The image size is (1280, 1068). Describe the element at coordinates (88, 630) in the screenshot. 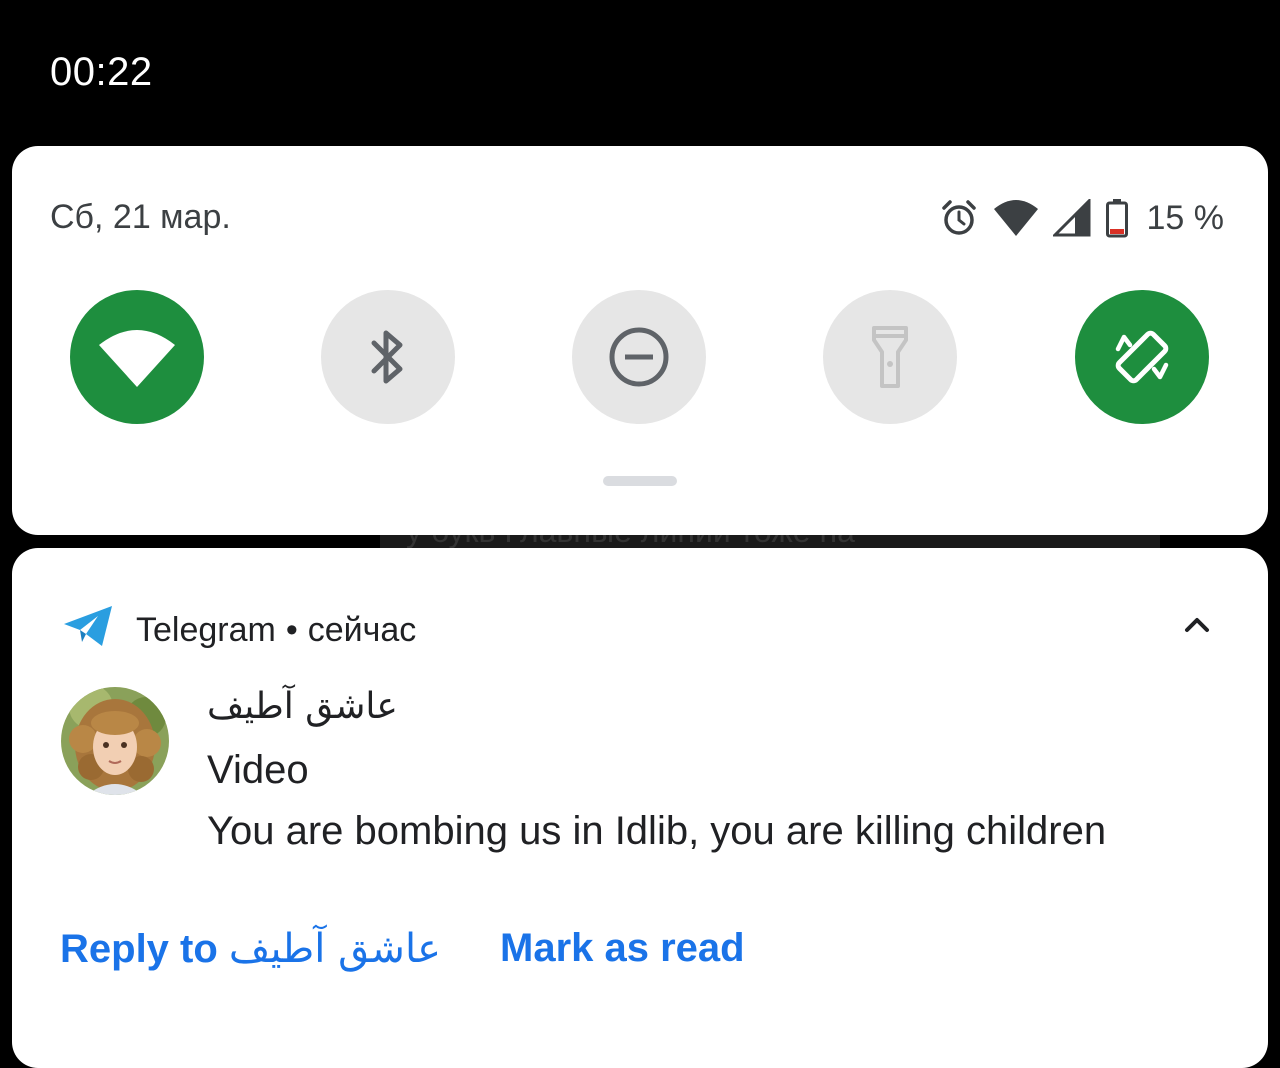

I see `telegram-icon` at that location.